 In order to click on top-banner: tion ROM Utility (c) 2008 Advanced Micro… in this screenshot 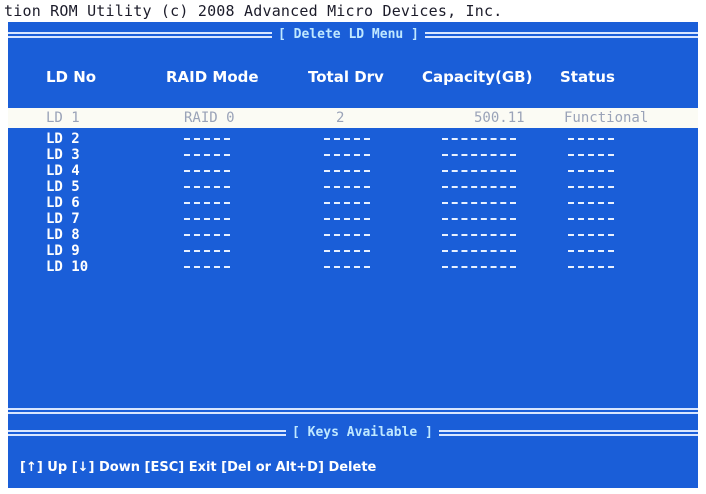, I will do `click(353, 12)`.